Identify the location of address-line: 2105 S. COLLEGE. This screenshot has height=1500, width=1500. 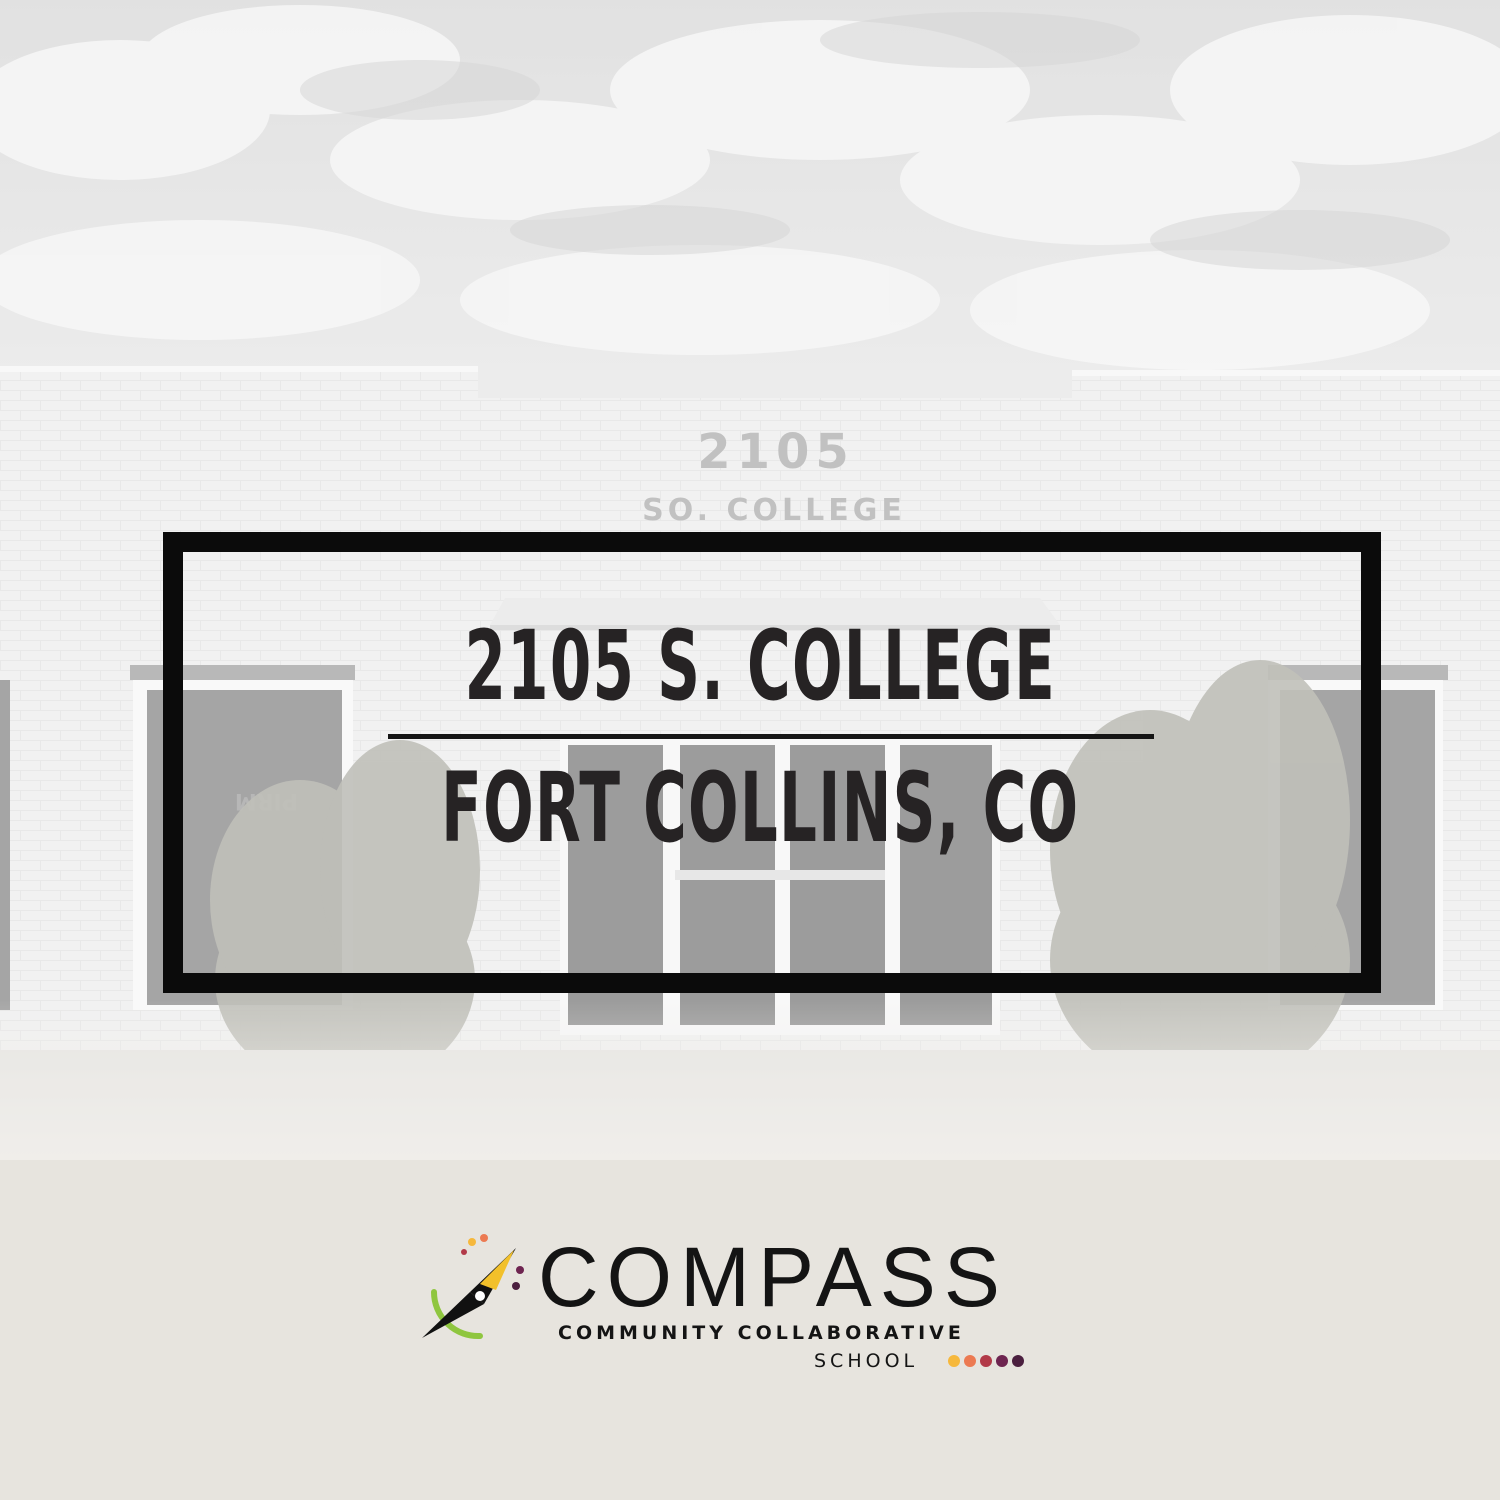
(760, 666).